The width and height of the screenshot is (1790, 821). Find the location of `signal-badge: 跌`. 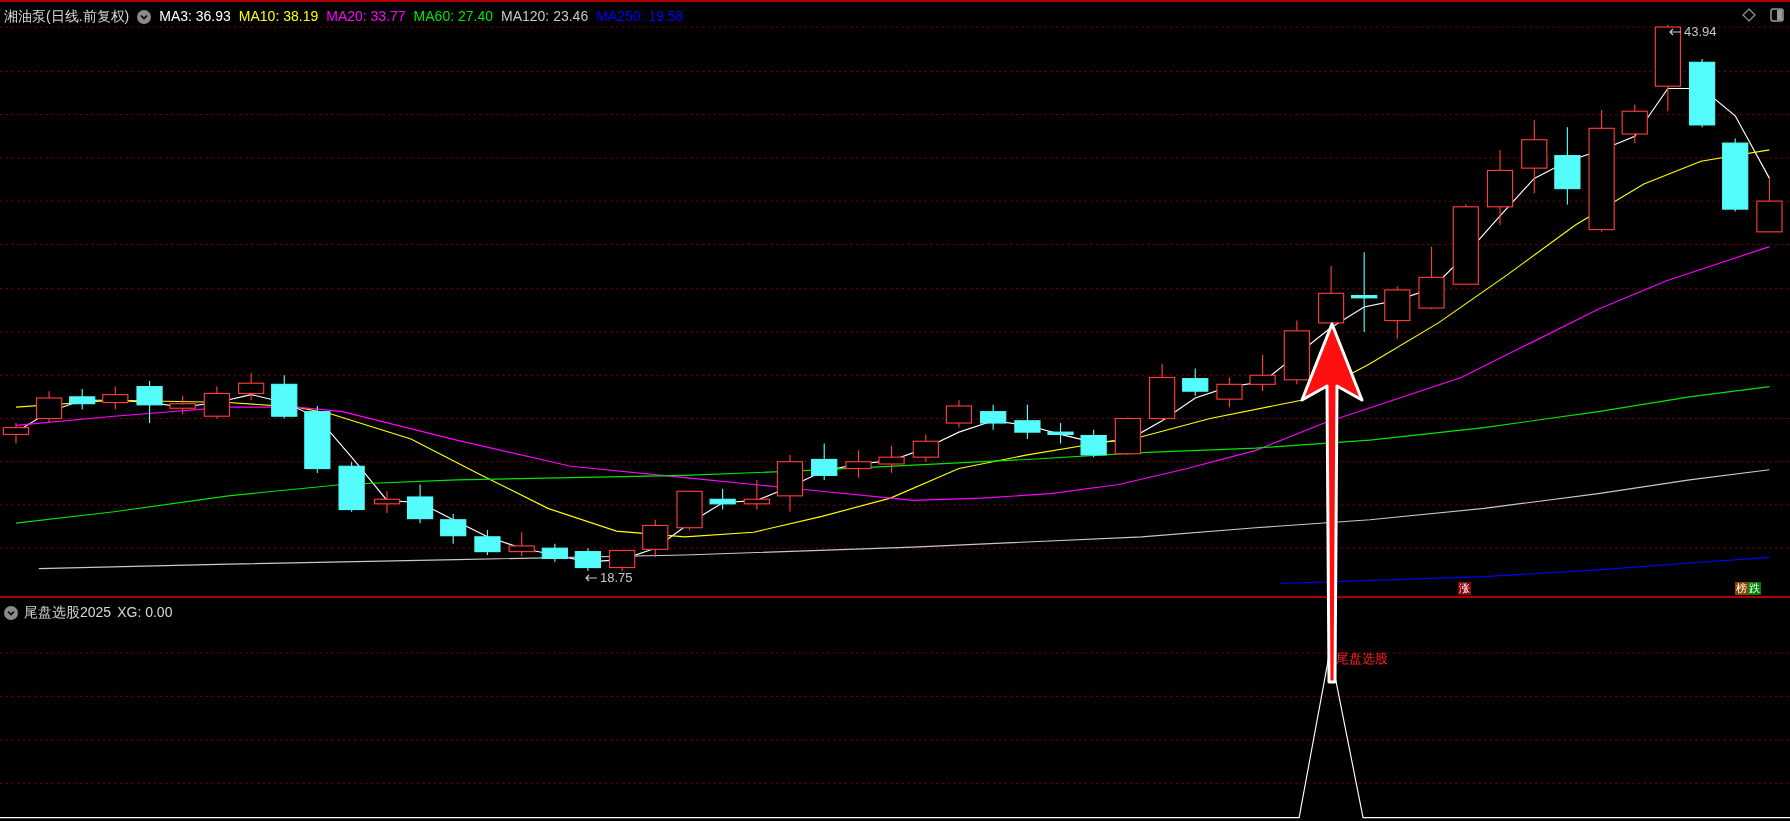

signal-badge: 跌 is located at coordinates (1754, 588).